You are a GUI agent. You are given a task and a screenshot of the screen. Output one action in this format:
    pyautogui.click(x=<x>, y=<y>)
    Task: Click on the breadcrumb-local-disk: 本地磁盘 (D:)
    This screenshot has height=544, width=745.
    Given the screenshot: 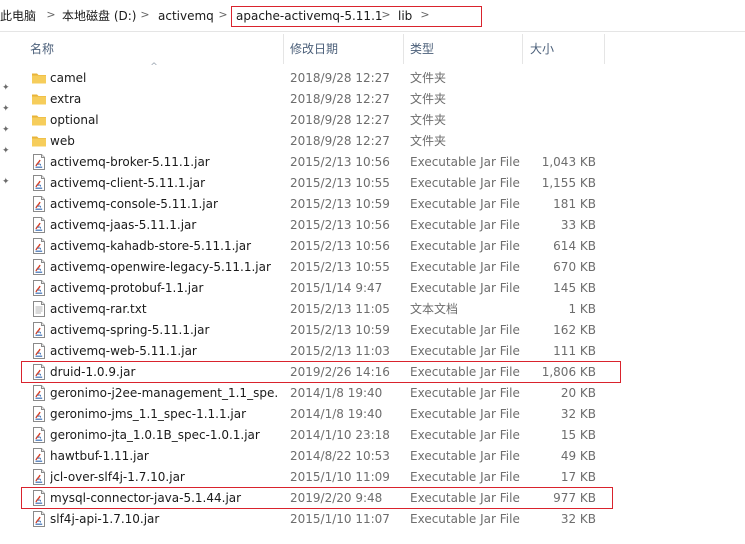 What is the action you would take?
    pyautogui.click(x=99, y=16)
    